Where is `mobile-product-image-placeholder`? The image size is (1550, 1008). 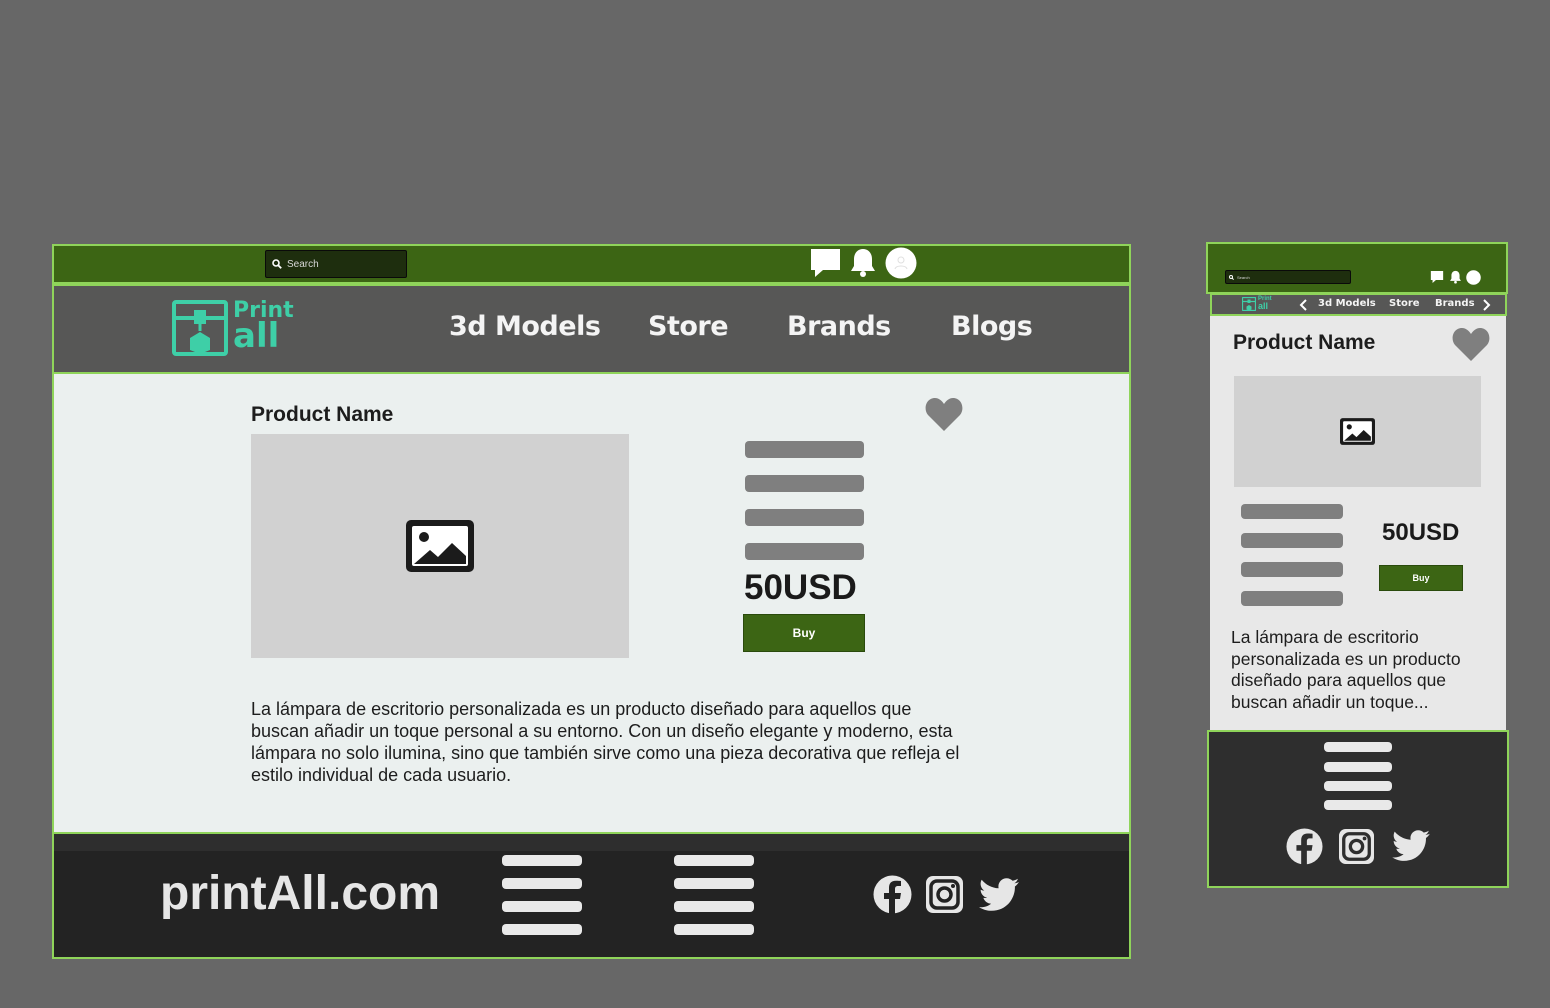 mobile-product-image-placeholder is located at coordinates (1357, 431).